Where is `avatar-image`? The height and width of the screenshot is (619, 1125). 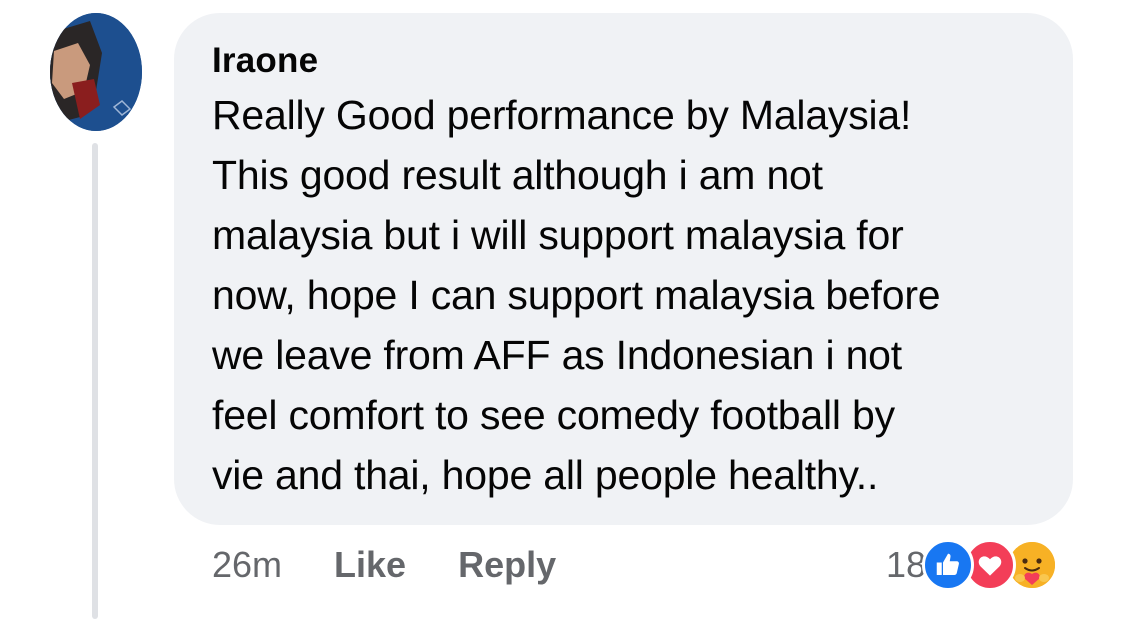
avatar-image is located at coordinates (96, 72).